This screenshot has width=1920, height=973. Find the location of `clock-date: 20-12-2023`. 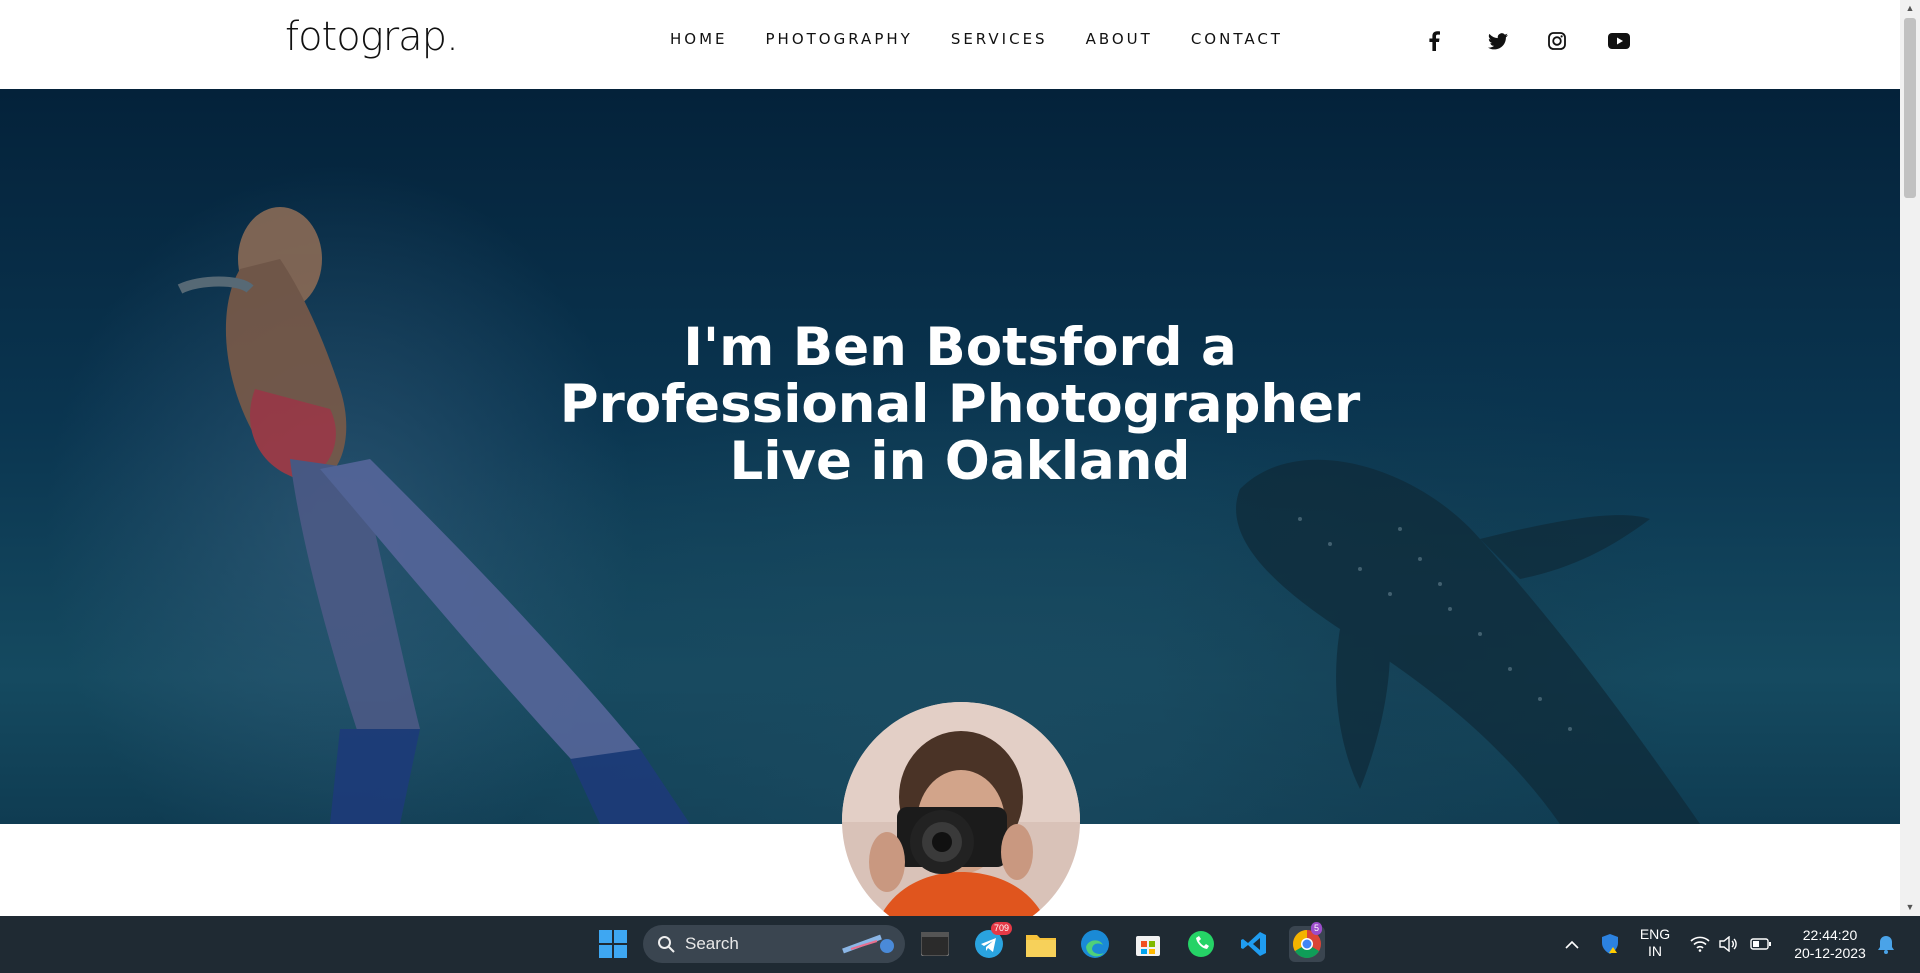

clock-date: 20-12-2023 is located at coordinates (1830, 953).